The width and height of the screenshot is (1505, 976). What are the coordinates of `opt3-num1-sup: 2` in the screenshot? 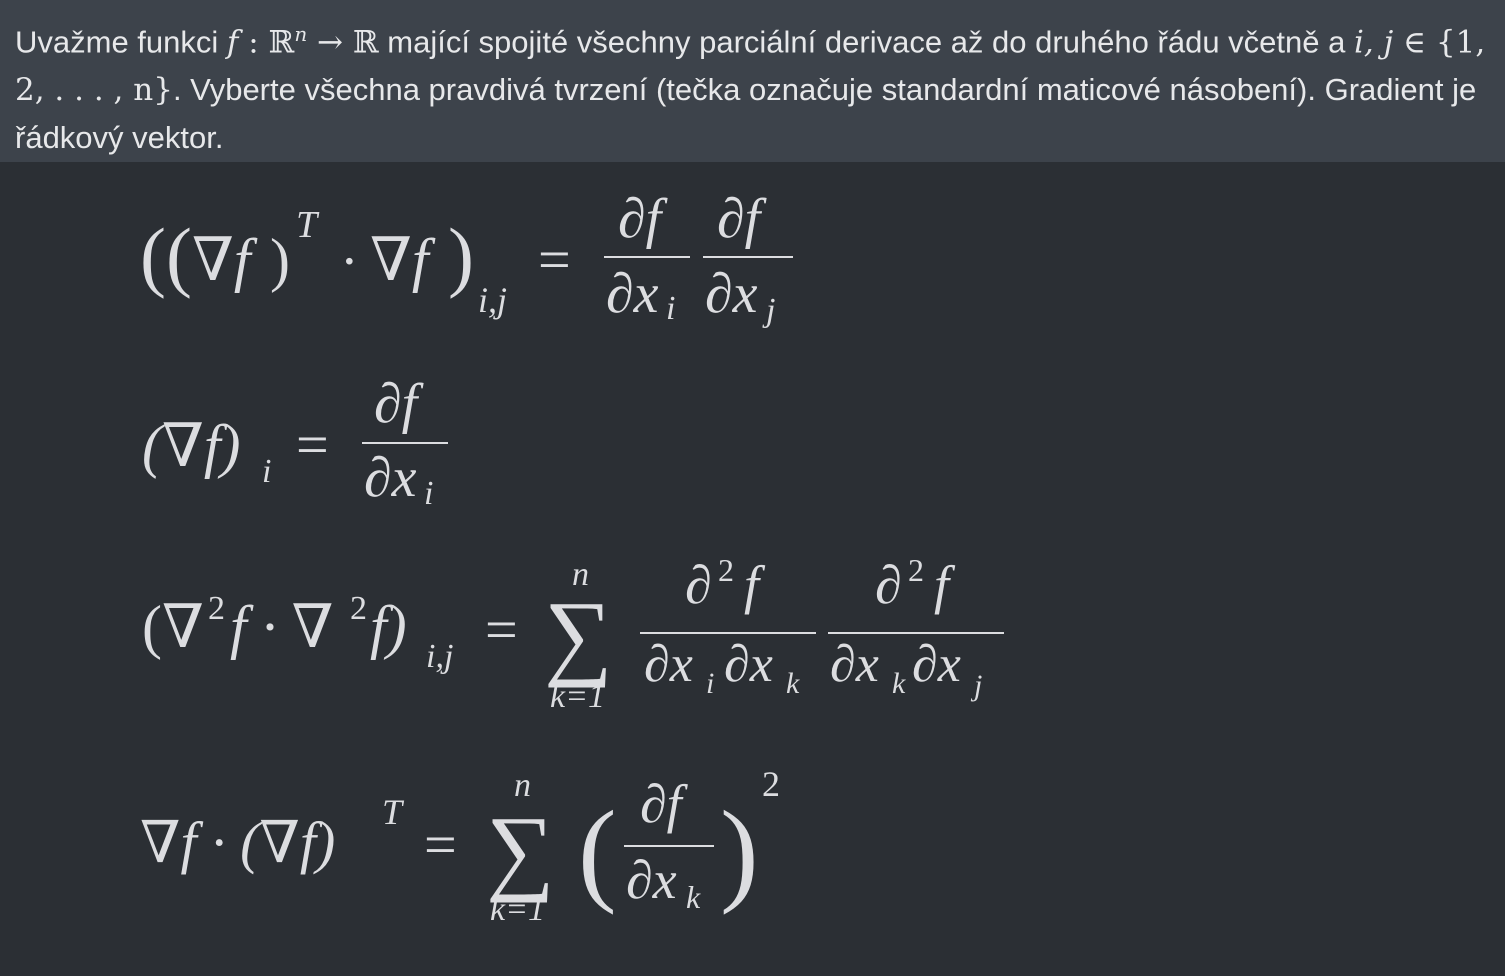 It's located at (726, 570).